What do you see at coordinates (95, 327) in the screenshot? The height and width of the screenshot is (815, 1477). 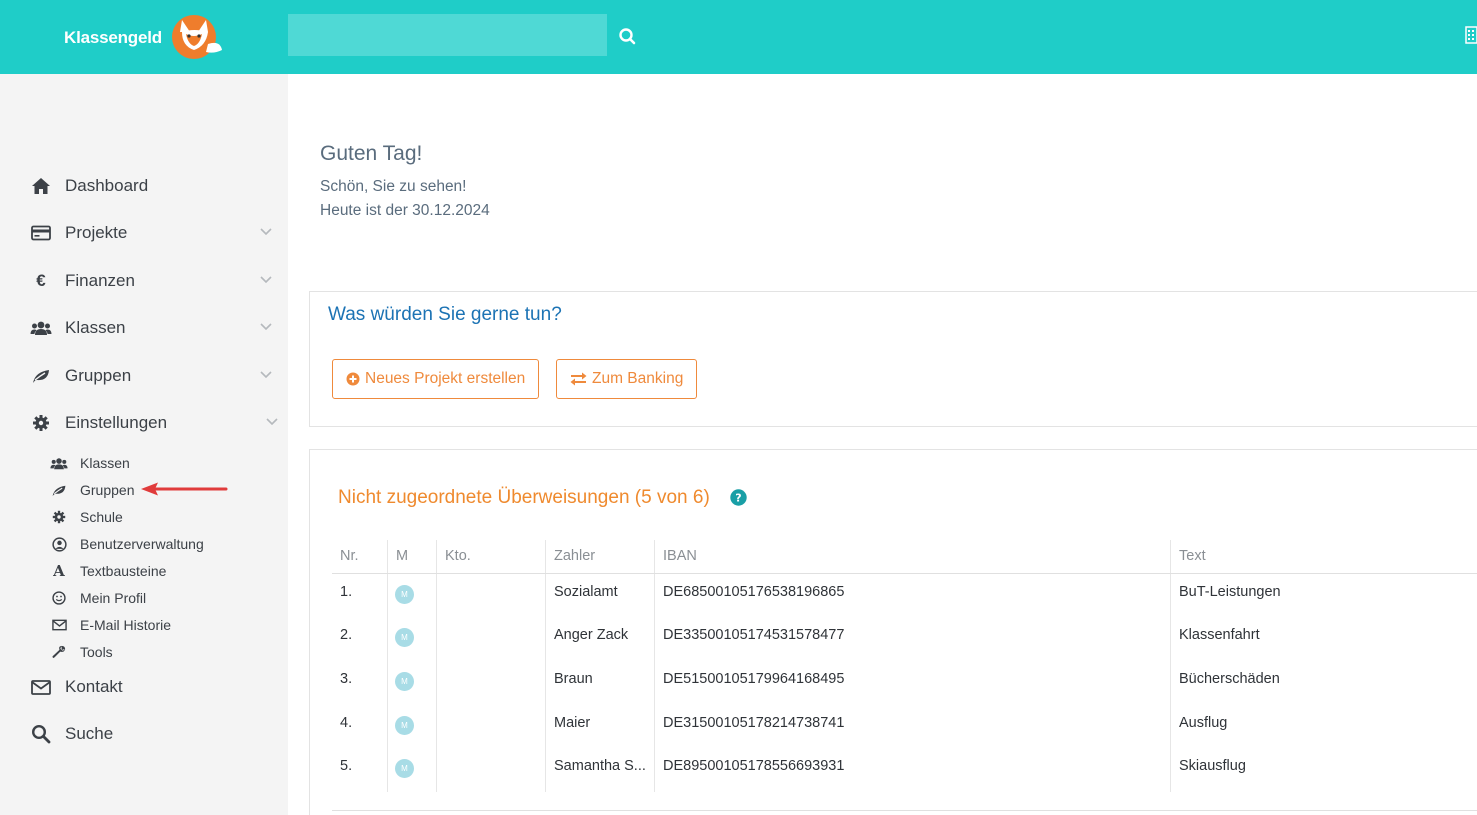 I see `sidebar-item-label: Klassen` at bounding box center [95, 327].